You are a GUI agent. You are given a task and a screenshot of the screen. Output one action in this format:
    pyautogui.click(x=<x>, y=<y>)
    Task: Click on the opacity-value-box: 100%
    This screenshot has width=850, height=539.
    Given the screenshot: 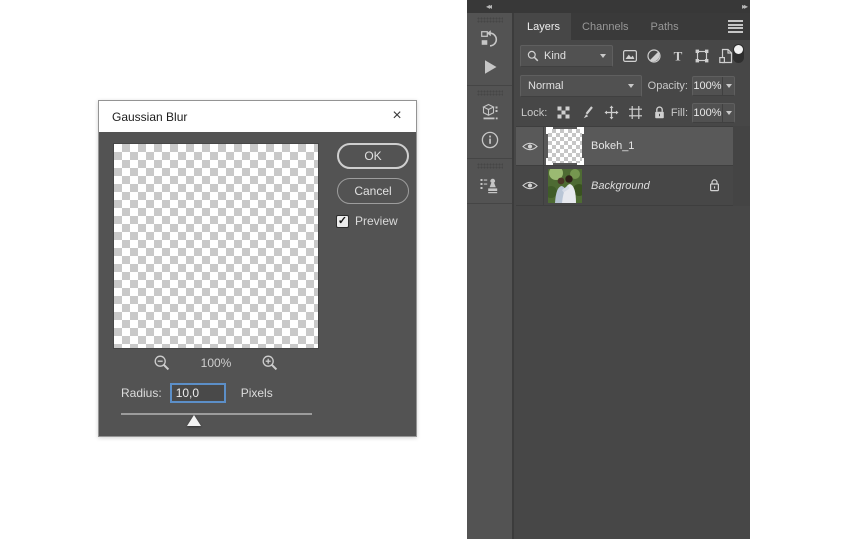 What is the action you would take?
    pyautogui.click(x=713, y=85)
    